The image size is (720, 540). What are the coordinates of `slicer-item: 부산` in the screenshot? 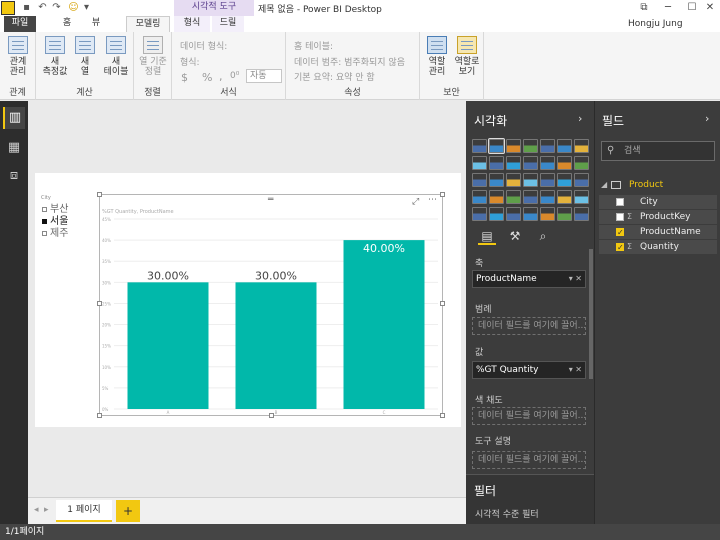 It's located at (68, 210).